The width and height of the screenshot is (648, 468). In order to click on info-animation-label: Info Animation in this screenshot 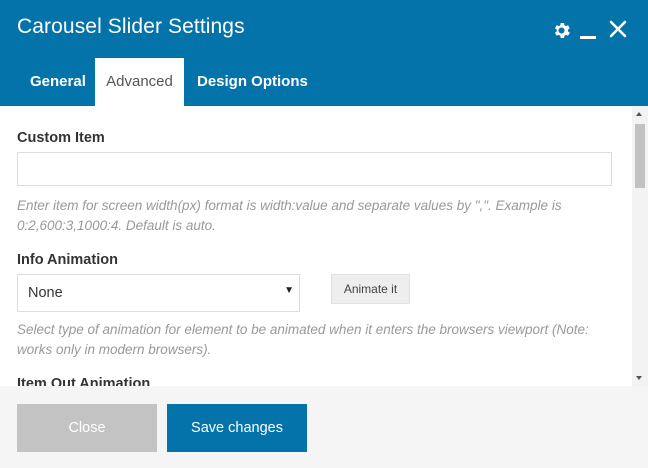, I will do `click(67, 260)`.